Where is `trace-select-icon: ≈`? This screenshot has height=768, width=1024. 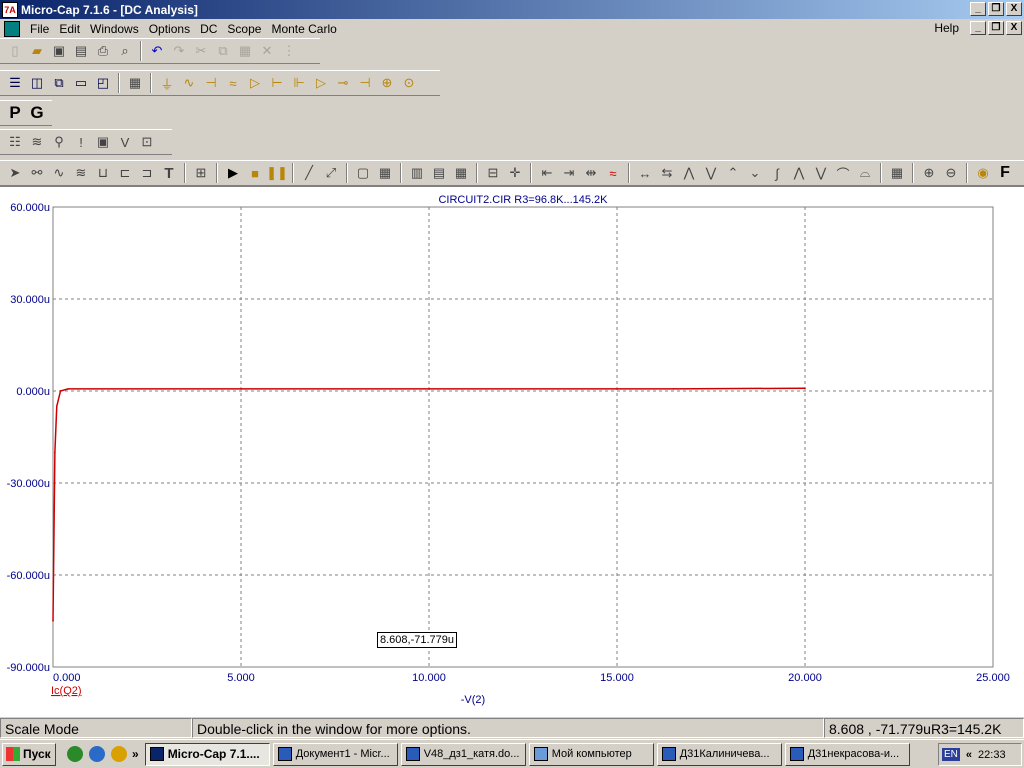
trace-select-icon: ≈ is located at coordinates (613, 173).